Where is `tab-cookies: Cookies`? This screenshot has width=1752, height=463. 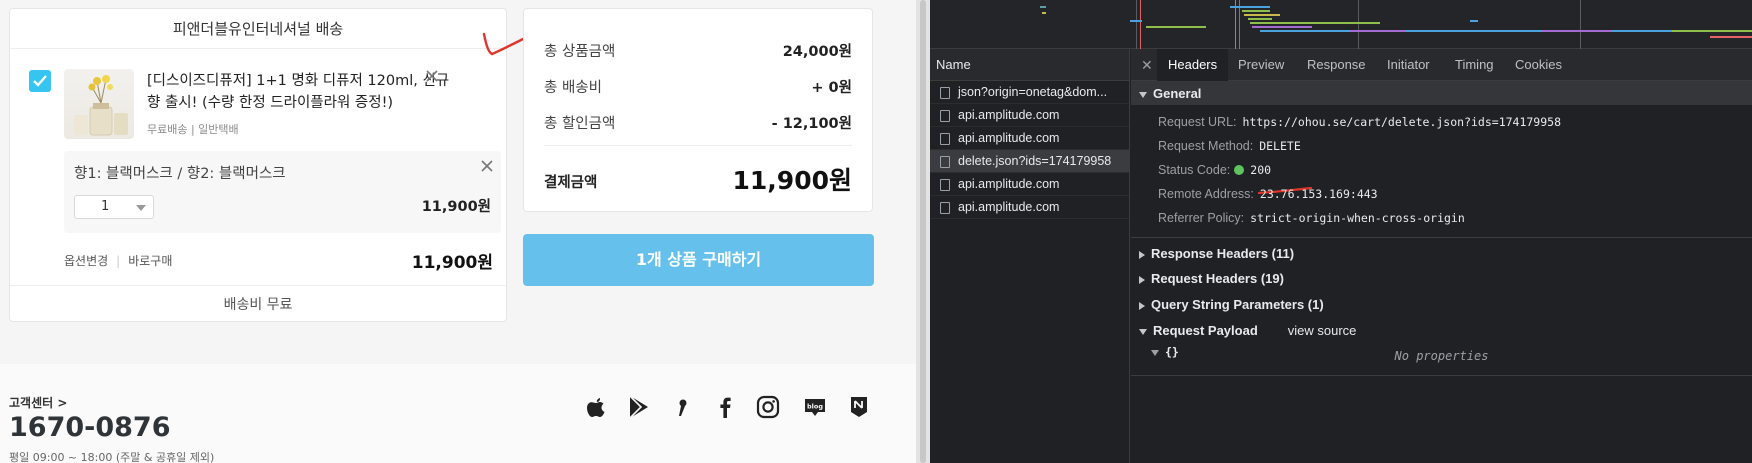
tab-cookies: Cookies is located at coordinates (1538, 65).